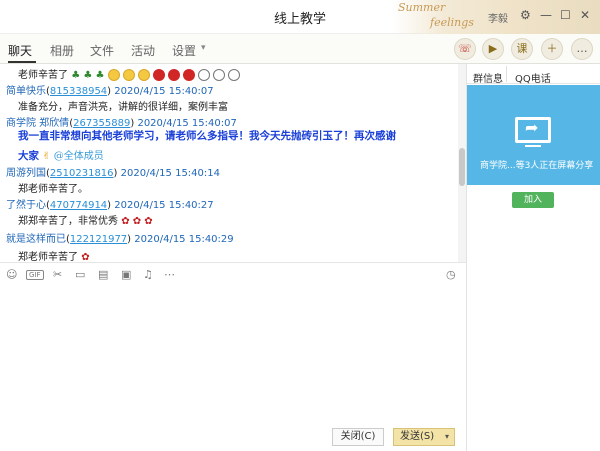  I want to click on message-text: 郑老师辛苦了。, so click(53, 189).